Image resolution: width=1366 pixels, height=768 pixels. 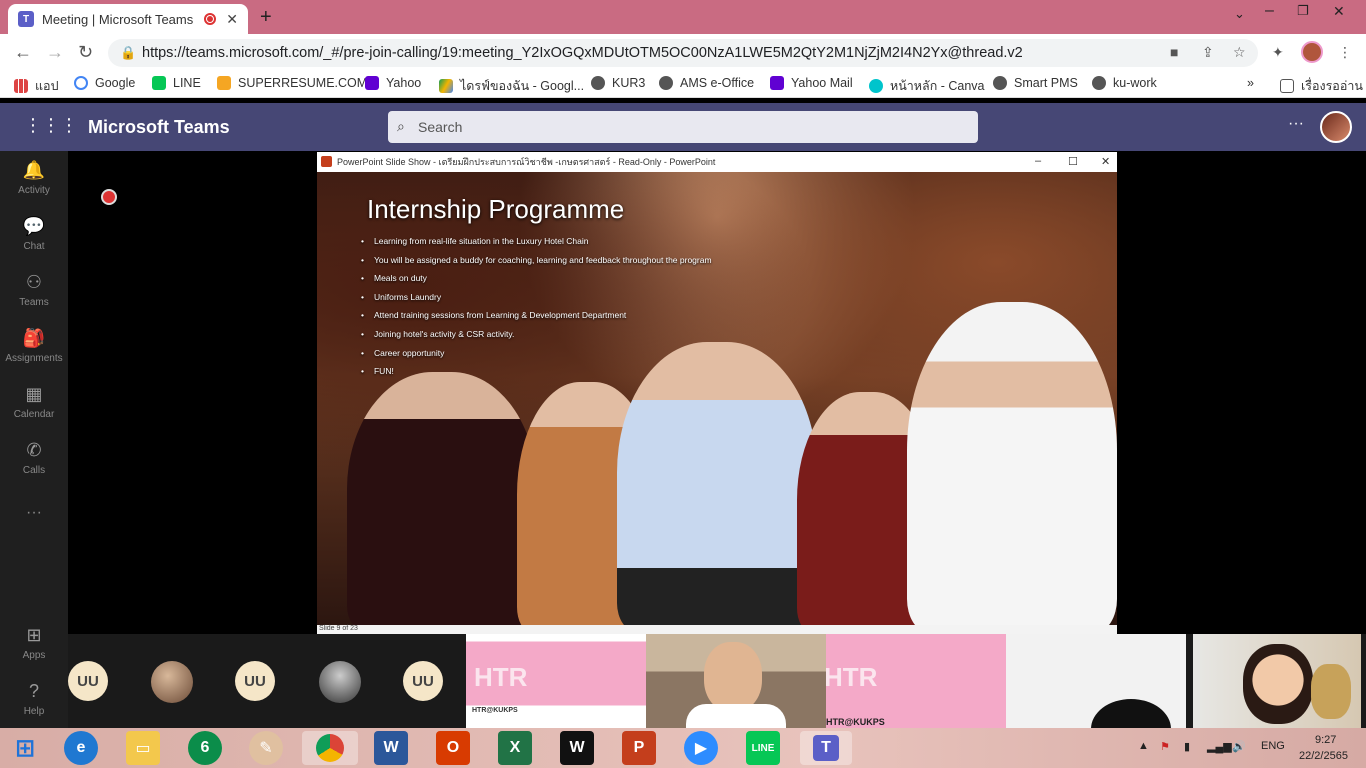 What do you see at coordinates (777, 83) in the screenshot?
I see `mail-icon` at bounding box center [777, 83].